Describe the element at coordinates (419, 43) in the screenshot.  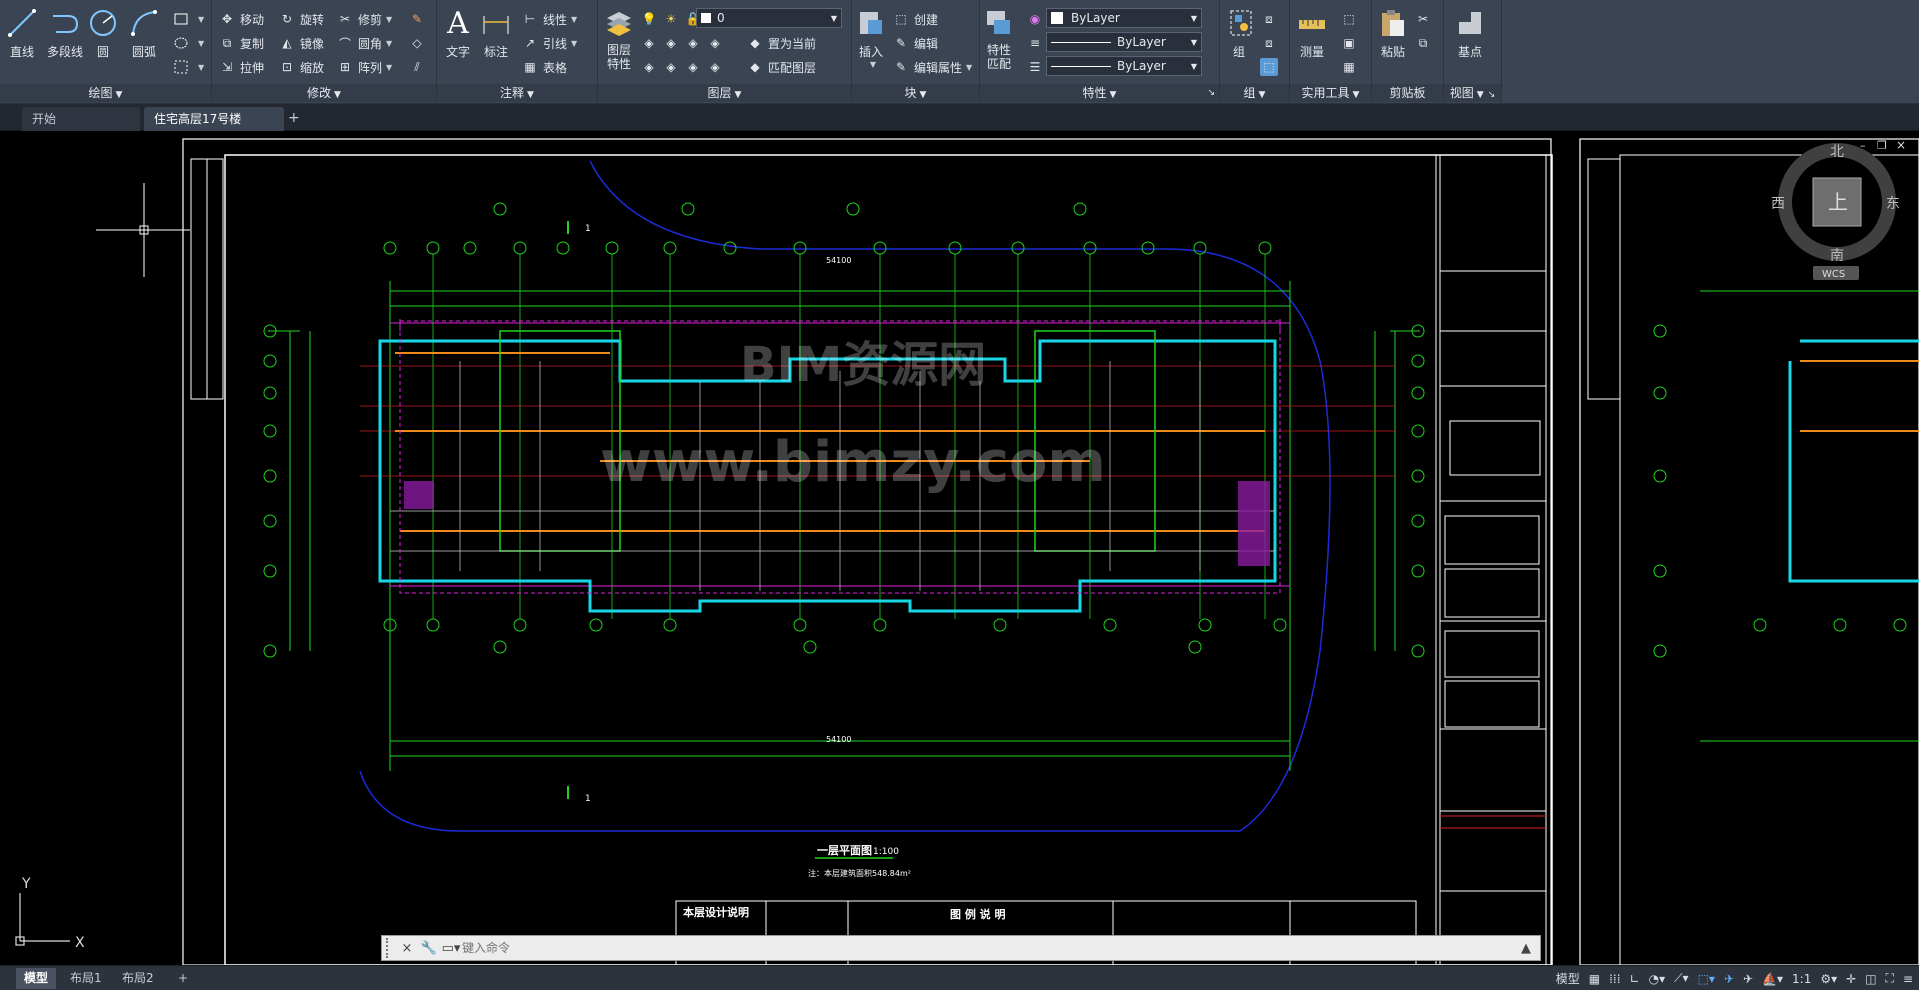
I see `explode-button: ◇` at that location.